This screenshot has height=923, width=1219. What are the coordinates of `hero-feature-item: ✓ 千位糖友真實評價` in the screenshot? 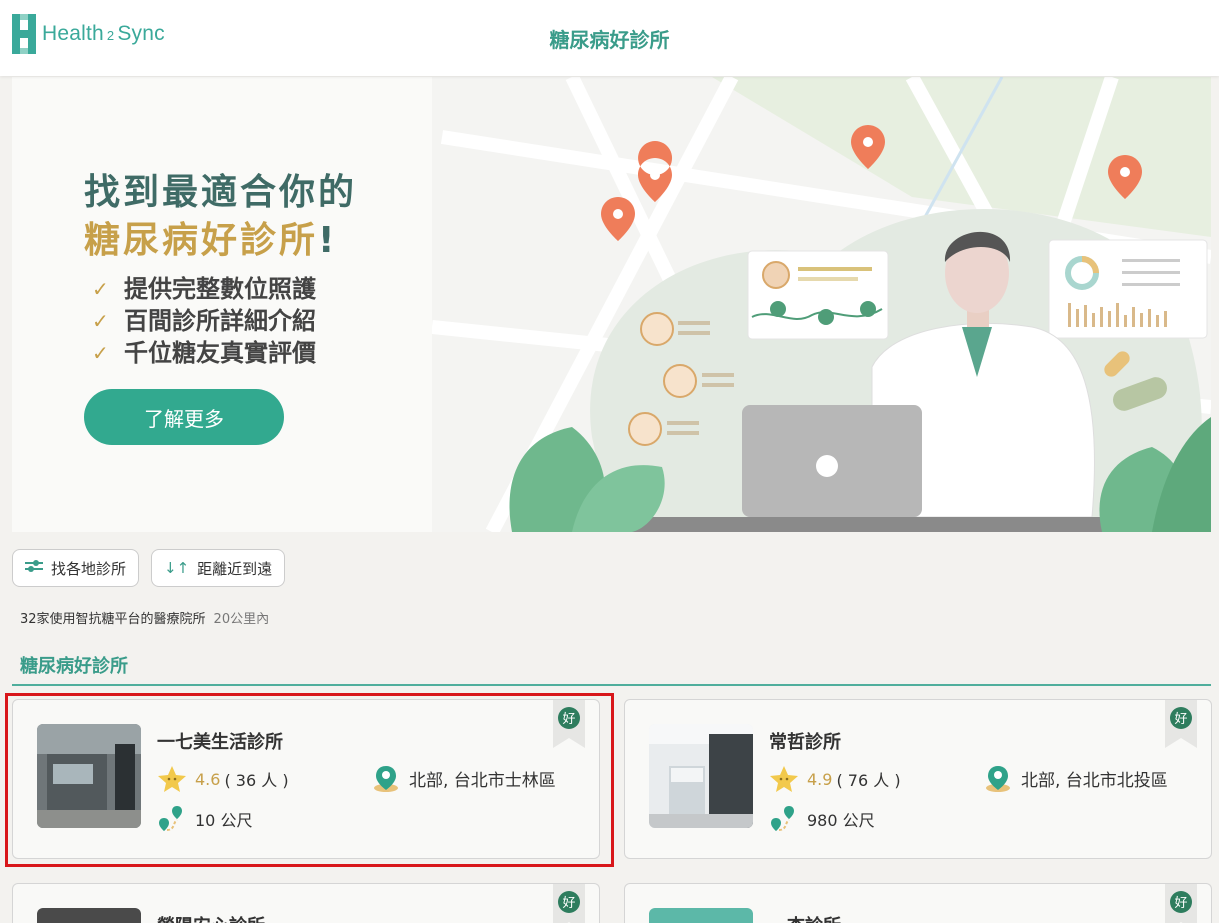 It's located at (204, 353).